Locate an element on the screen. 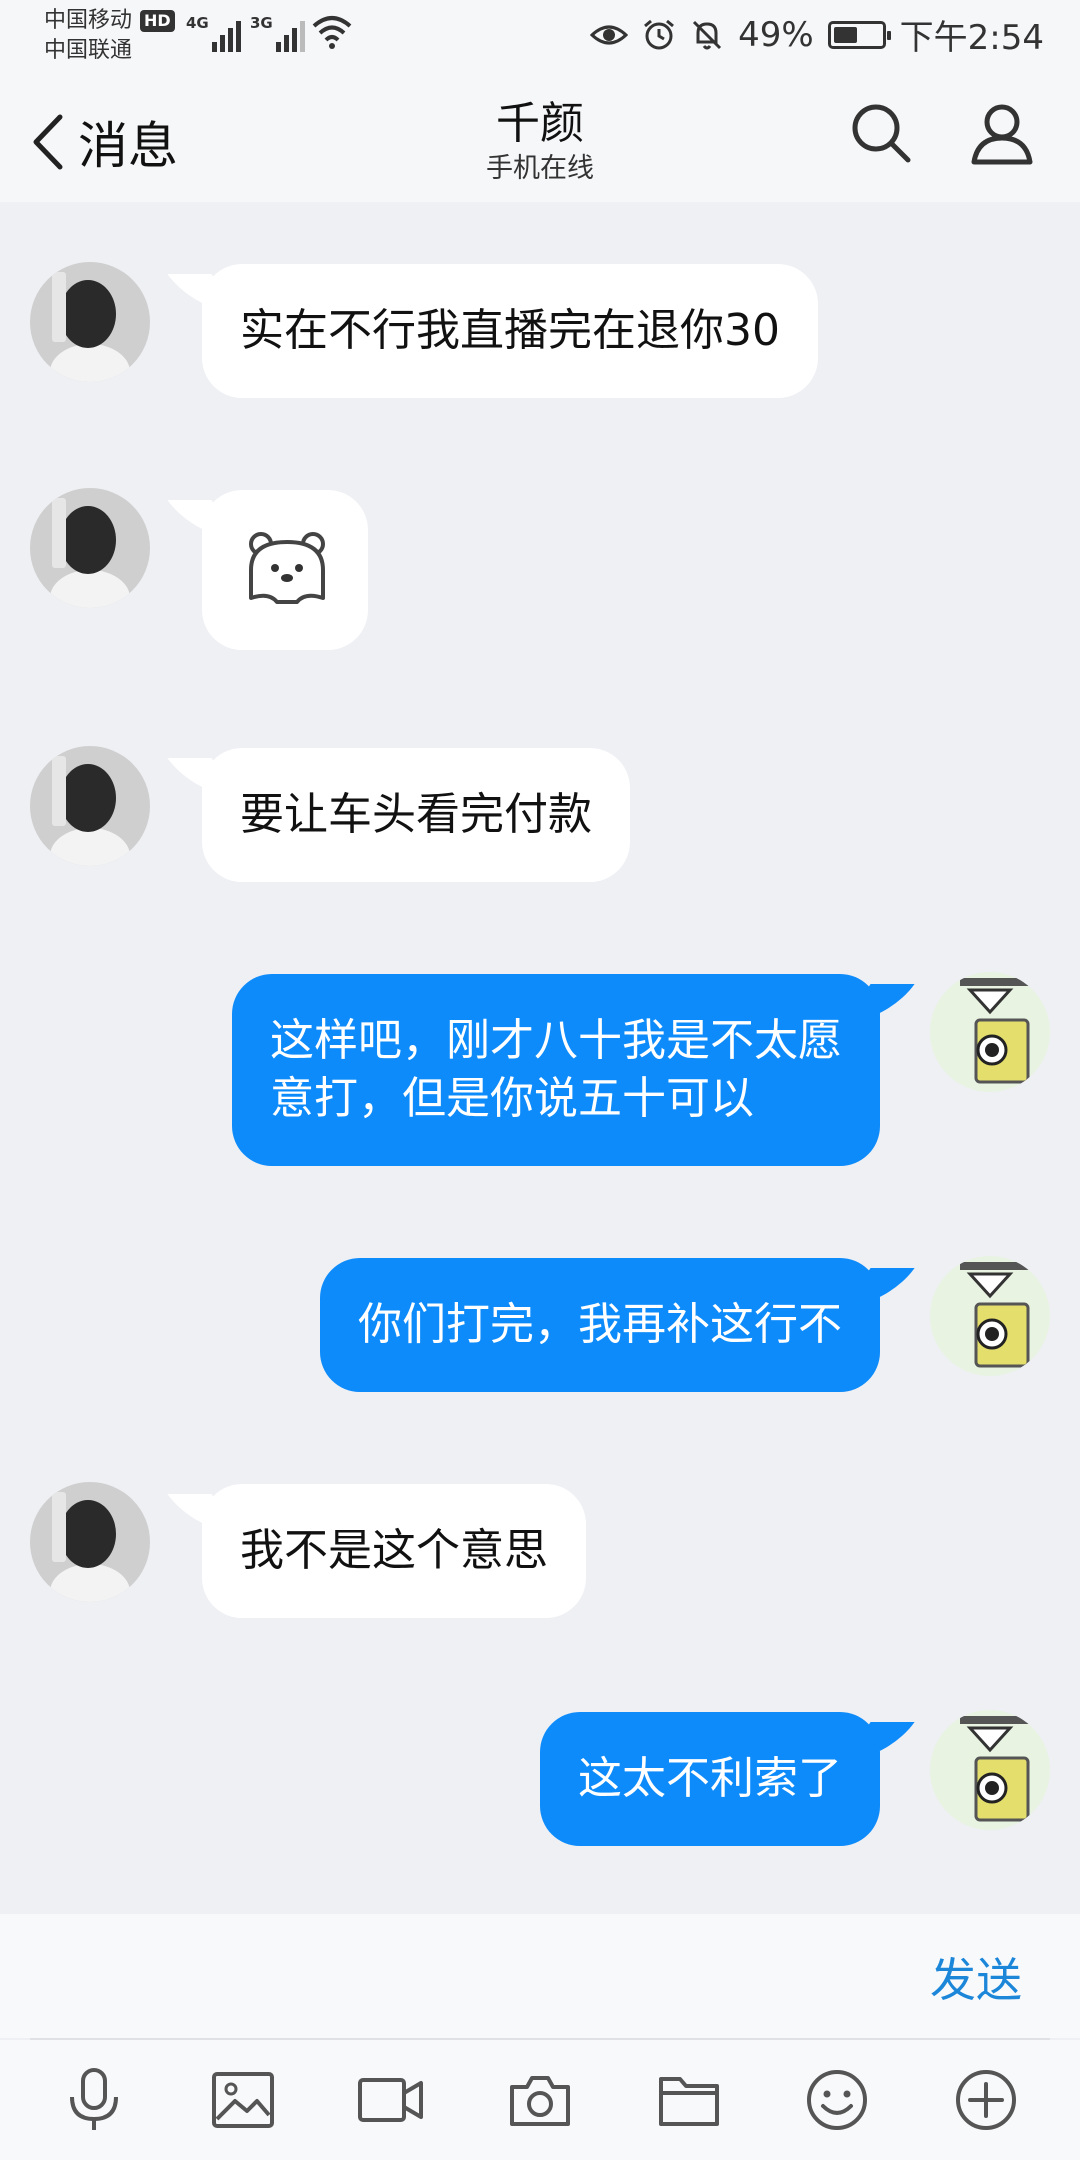  message-bubble: 我不是这个意思 is located at coordinates (394, 1551).